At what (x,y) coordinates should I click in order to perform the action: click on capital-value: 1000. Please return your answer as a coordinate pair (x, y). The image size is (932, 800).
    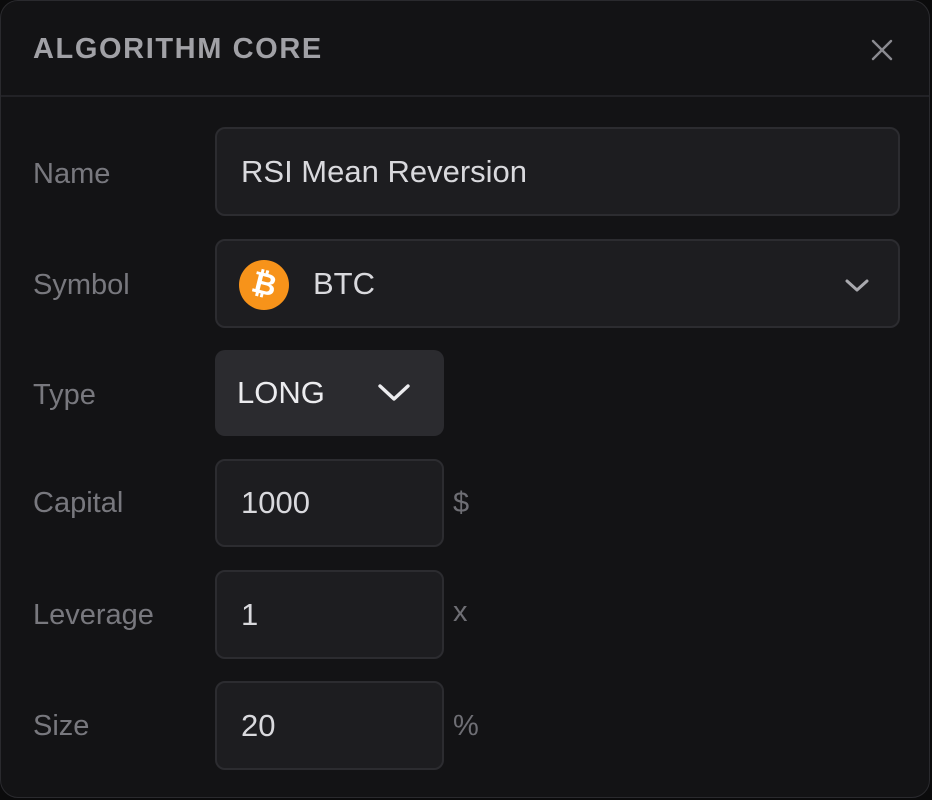
    Looking at the image, I should click on (275, 502).